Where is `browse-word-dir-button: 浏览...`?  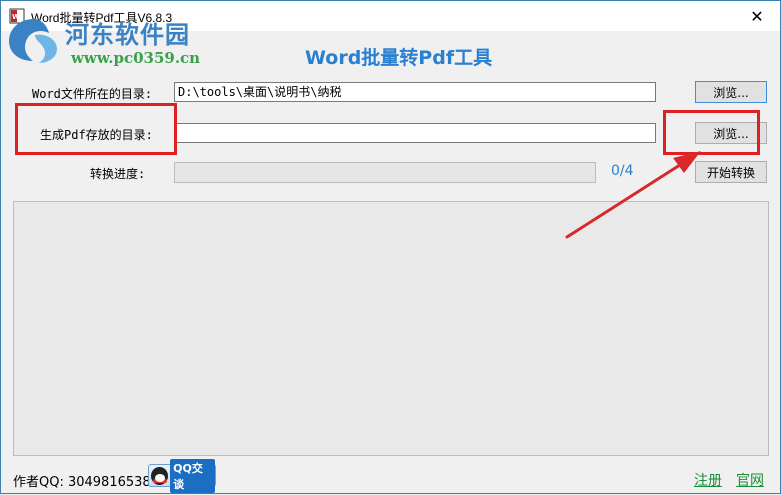 browse-word-dir-button: 浏览... is located at coordinates (731, 92).